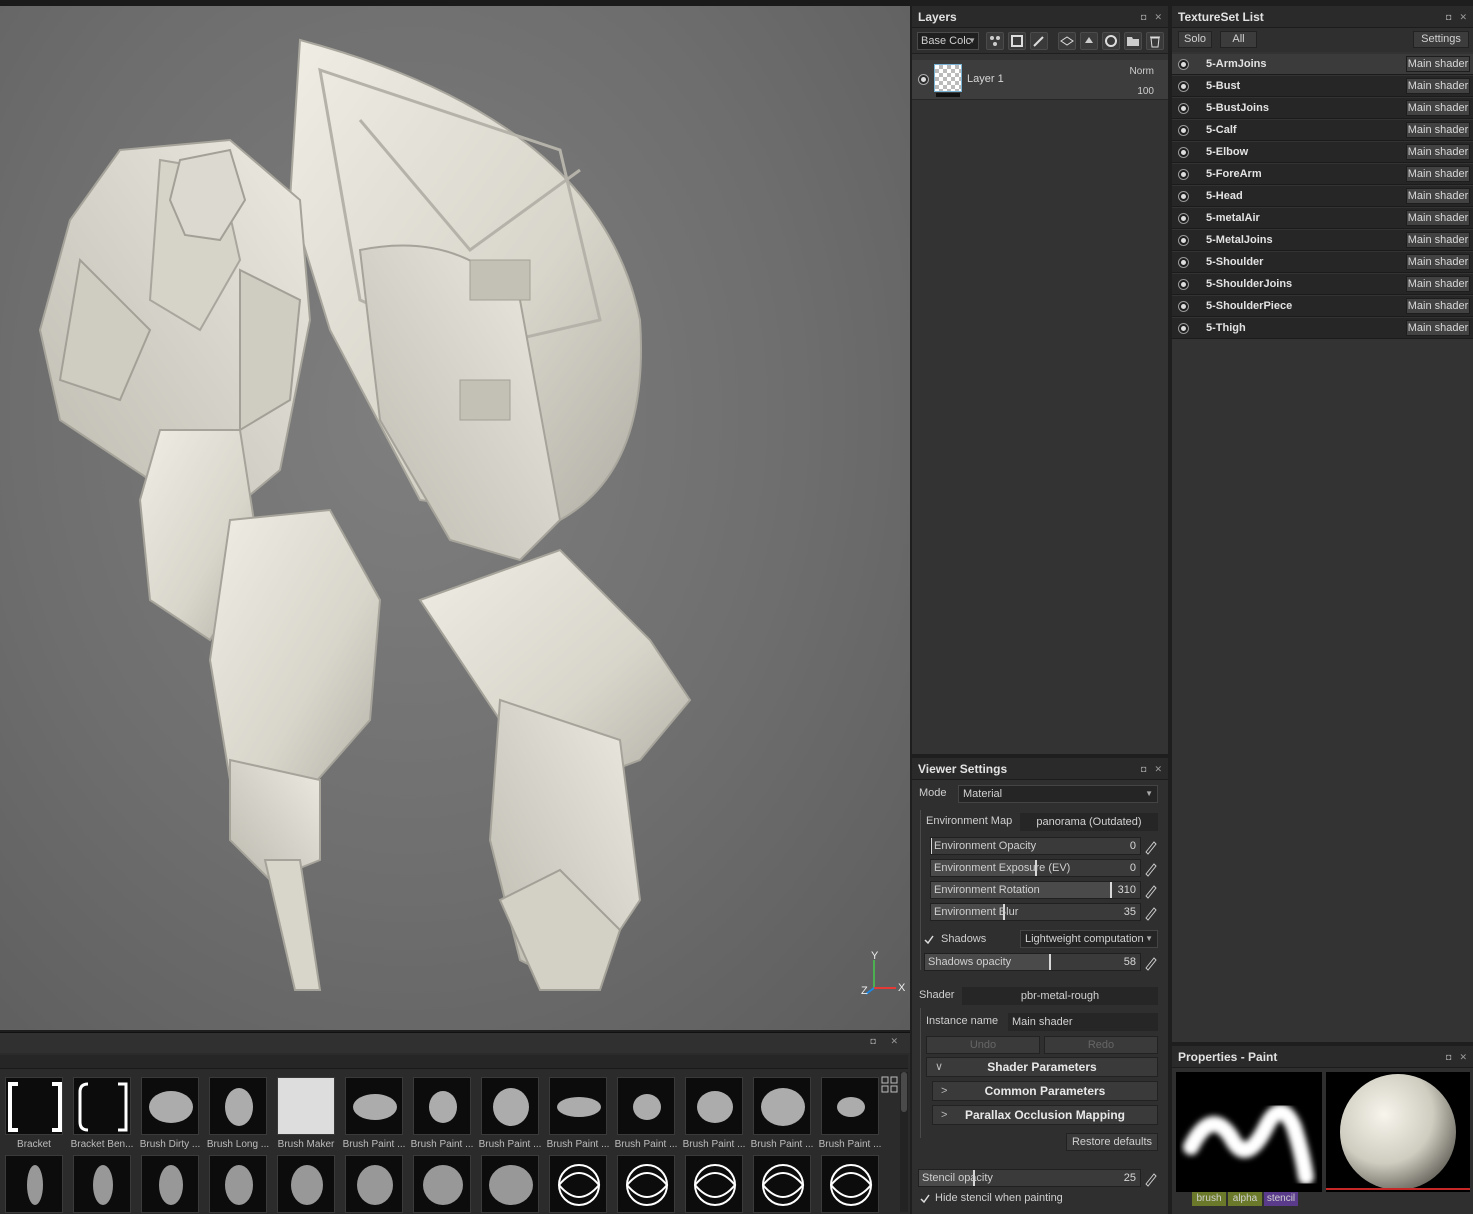 The image size is (1473, 1214). Describe the element at coordinates (1133, 846) in the screenshot. I see `slider-value: 0` at that location.